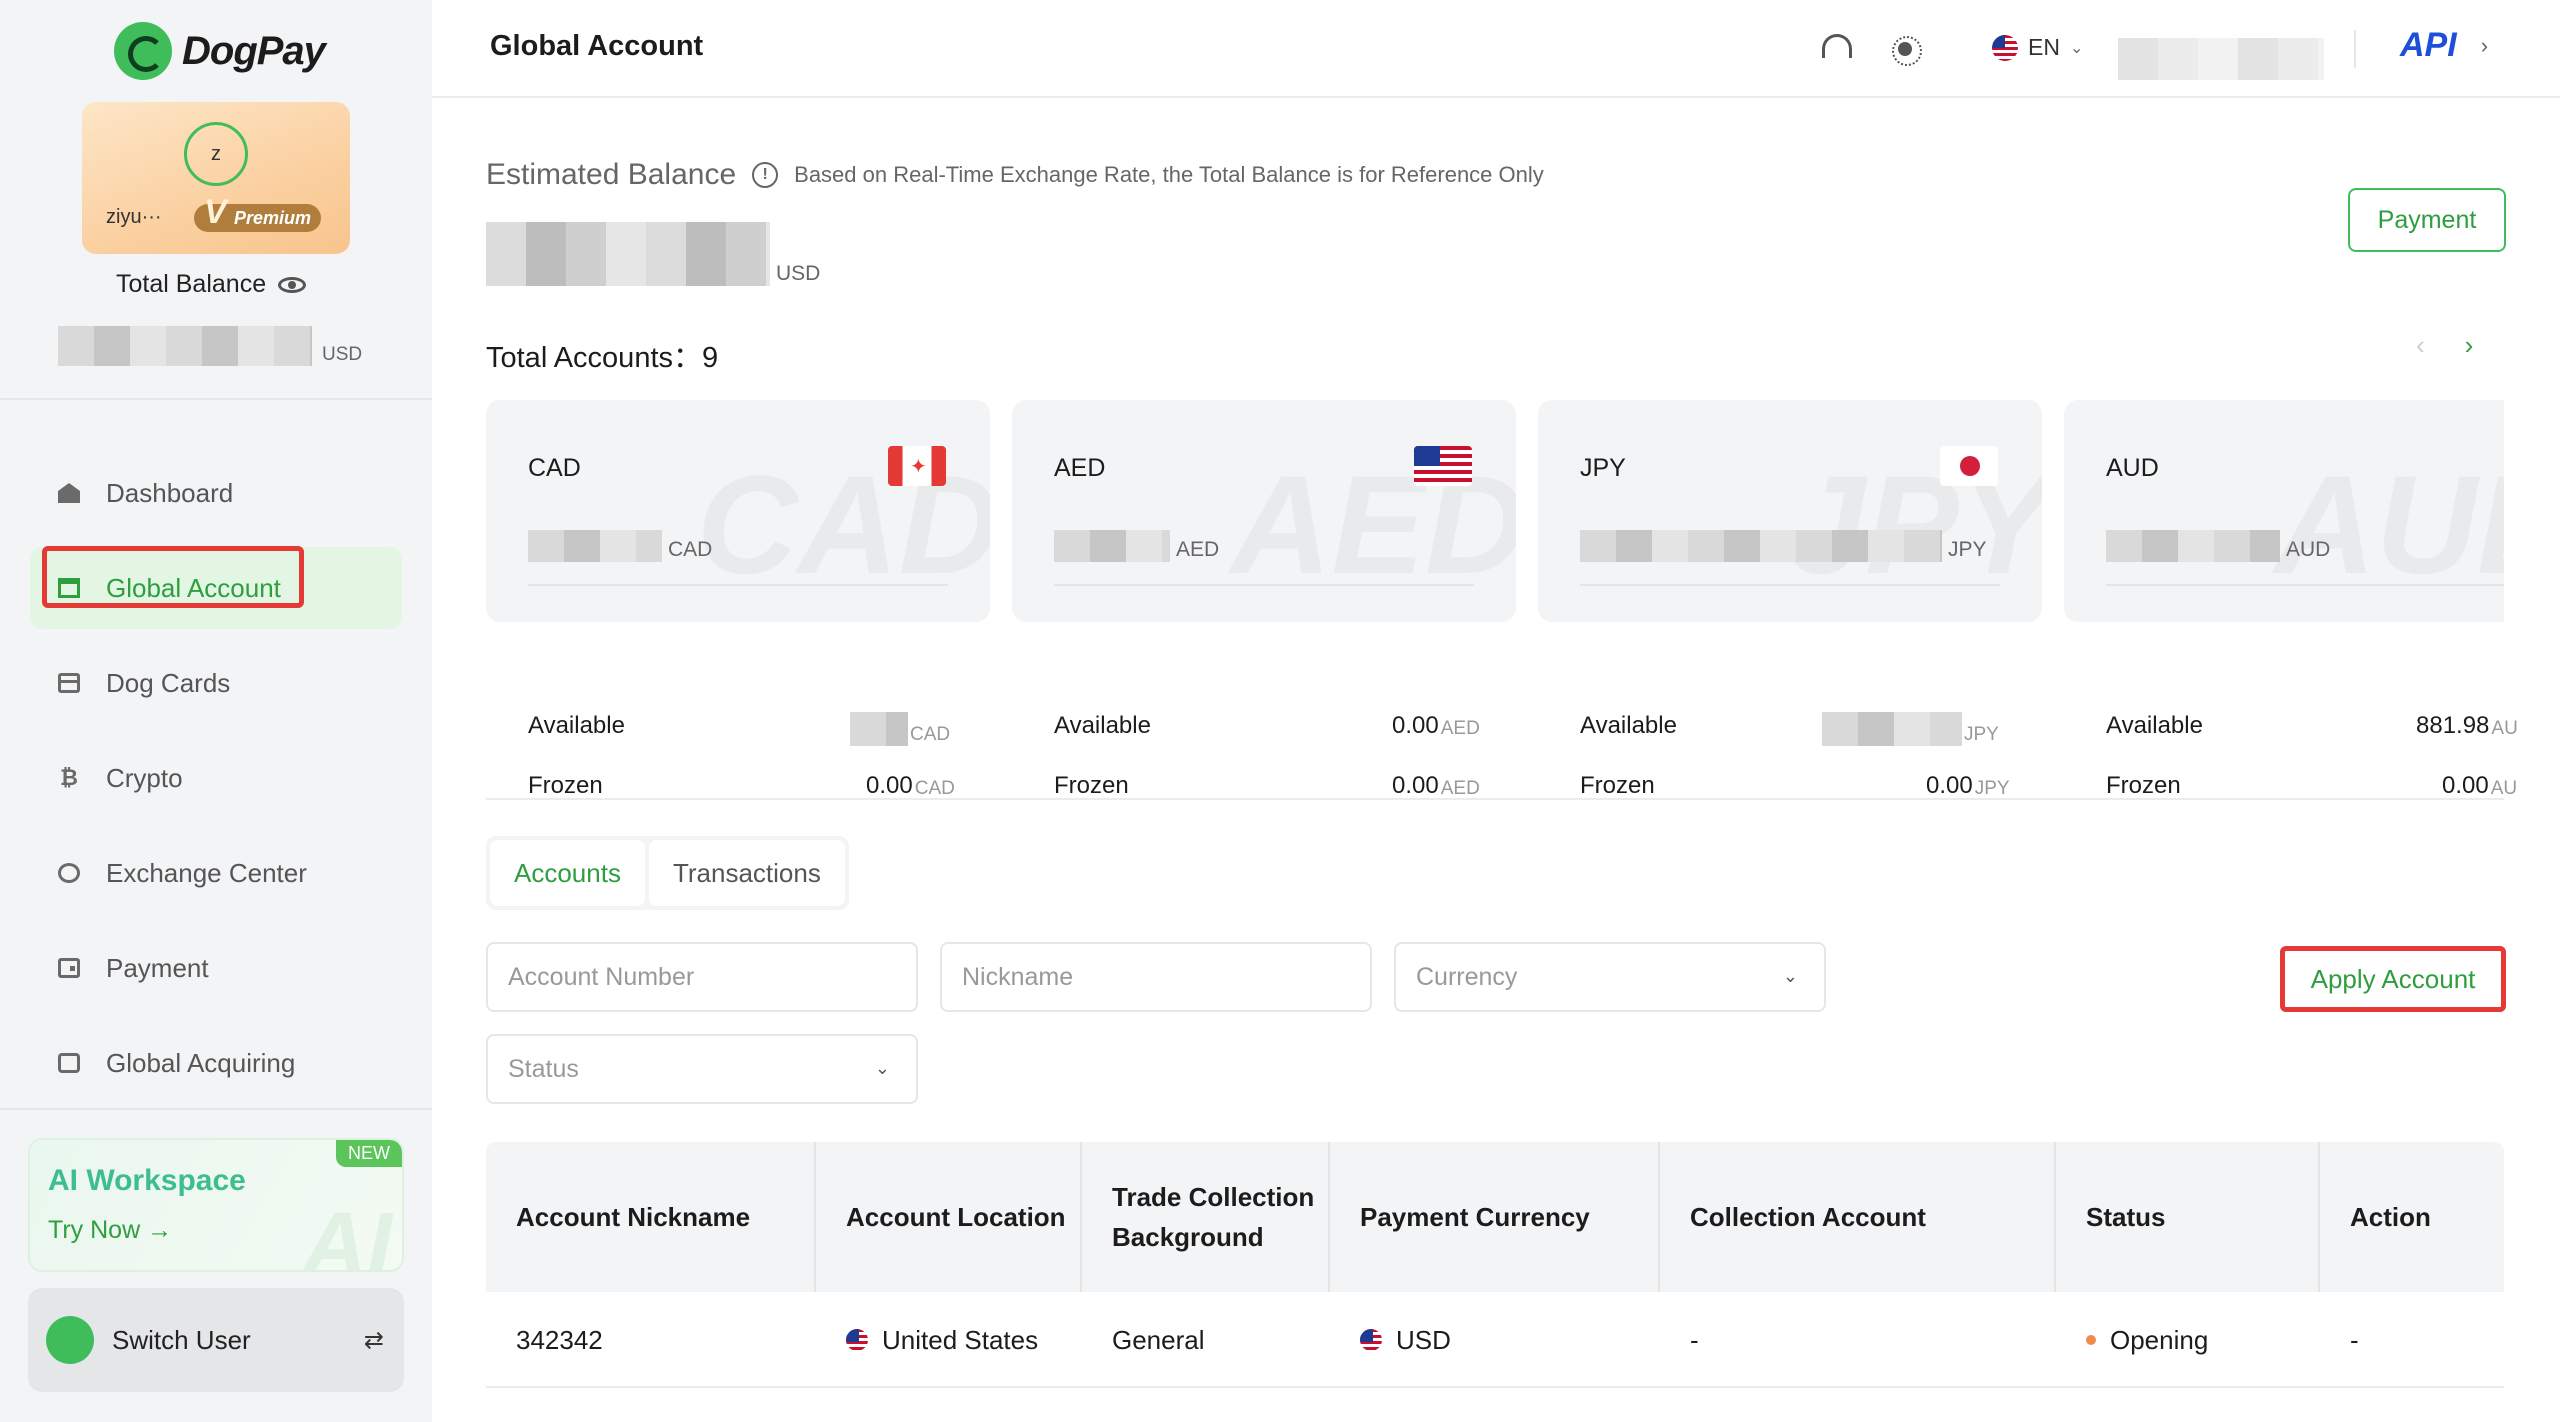 The width and height of the screenshot is (2560, 1422). I want to click on card-balance: AUD, so click(2218, 546).